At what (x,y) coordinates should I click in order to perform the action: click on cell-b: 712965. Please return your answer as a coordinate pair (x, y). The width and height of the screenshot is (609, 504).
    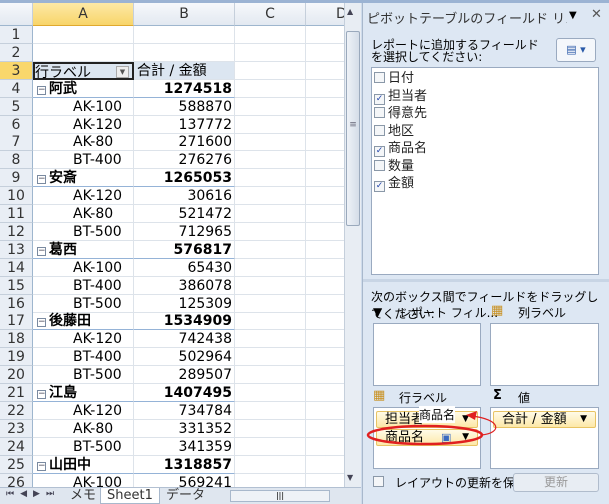
    Looking at the image, I should click on (184, 231).